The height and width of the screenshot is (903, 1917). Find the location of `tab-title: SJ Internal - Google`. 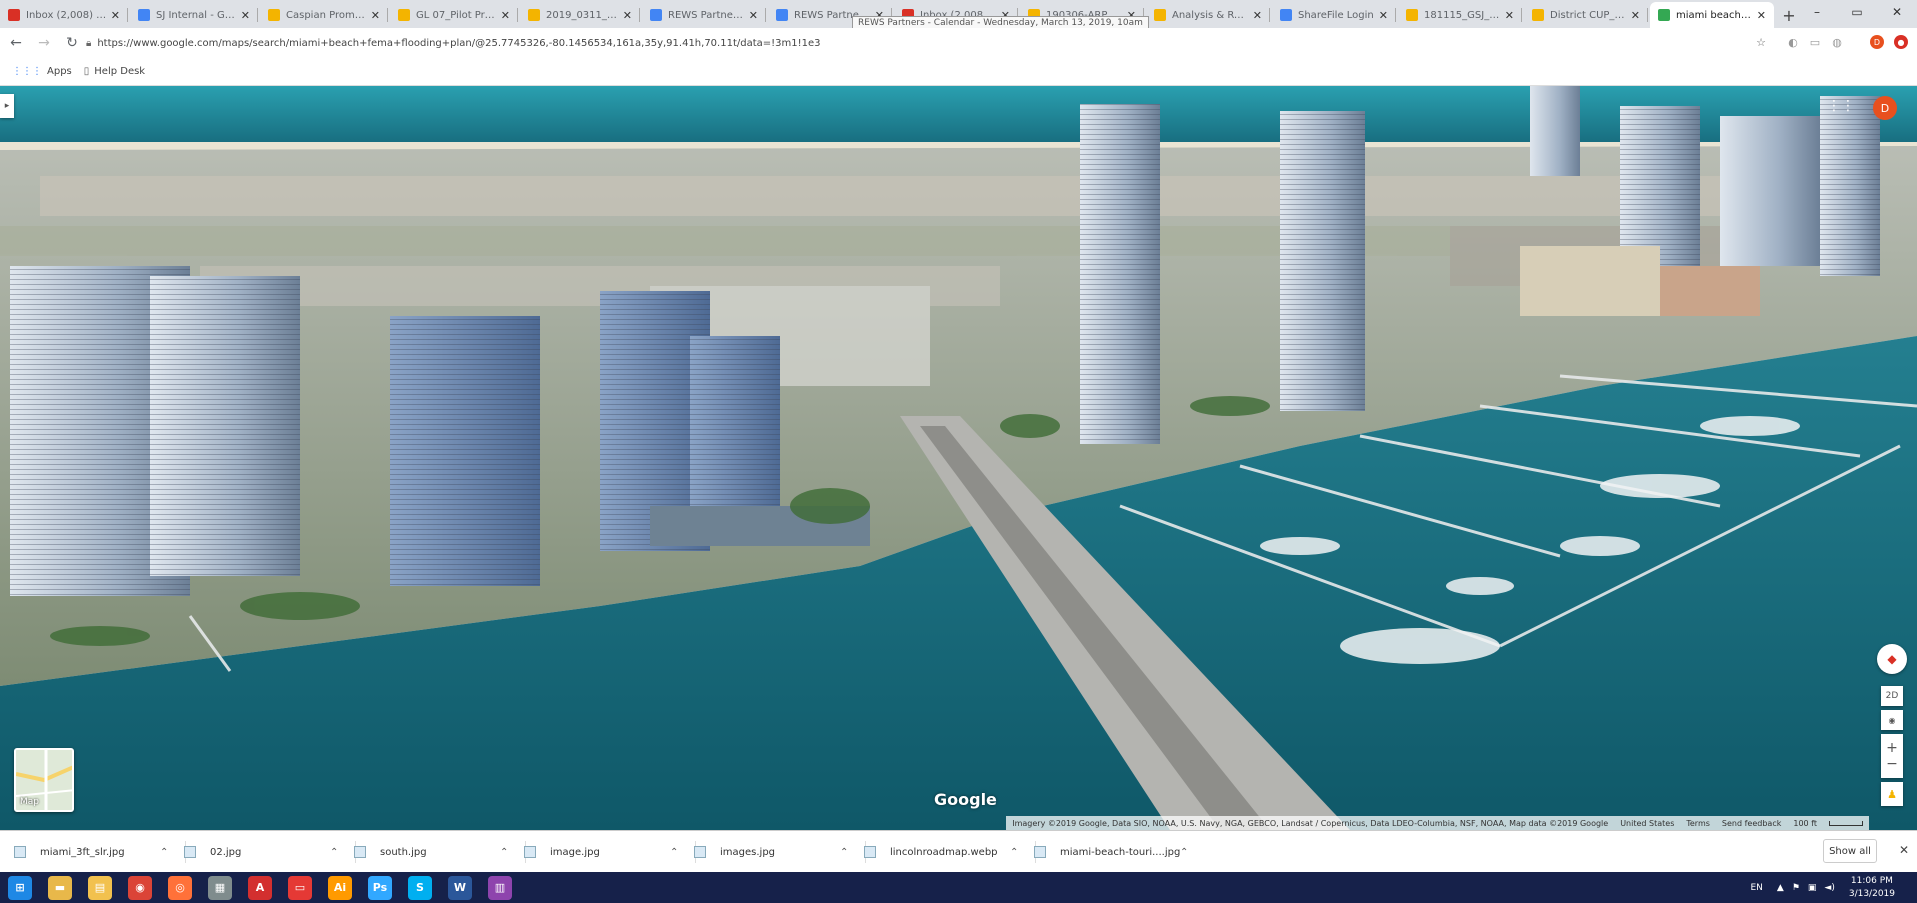

tab-title: SJ Internal - Google is located at coordinates (196, 15).